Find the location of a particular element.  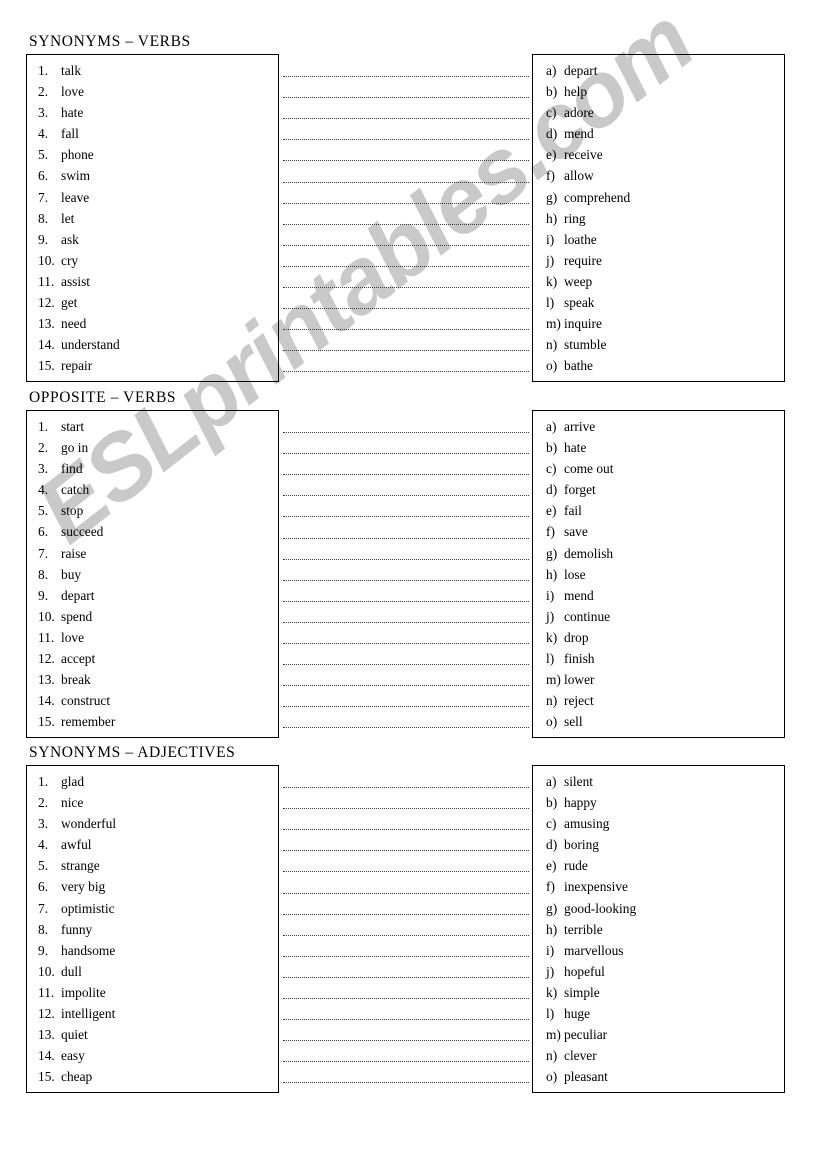

item-marker: k) is located at coordinates (552, 637).